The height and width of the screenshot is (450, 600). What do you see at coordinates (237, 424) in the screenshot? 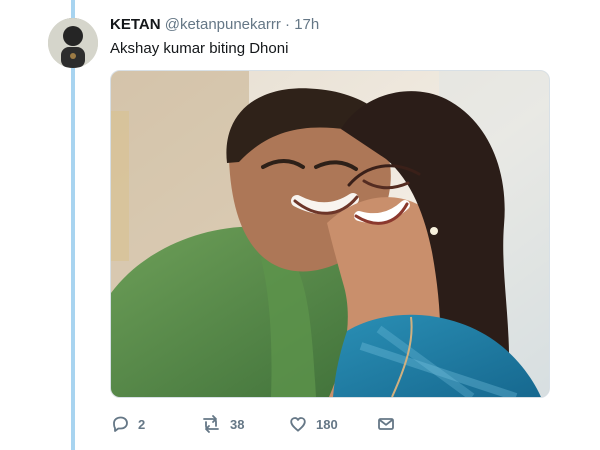
I see `retweet-count: 38` at bounding box center [237, 424].